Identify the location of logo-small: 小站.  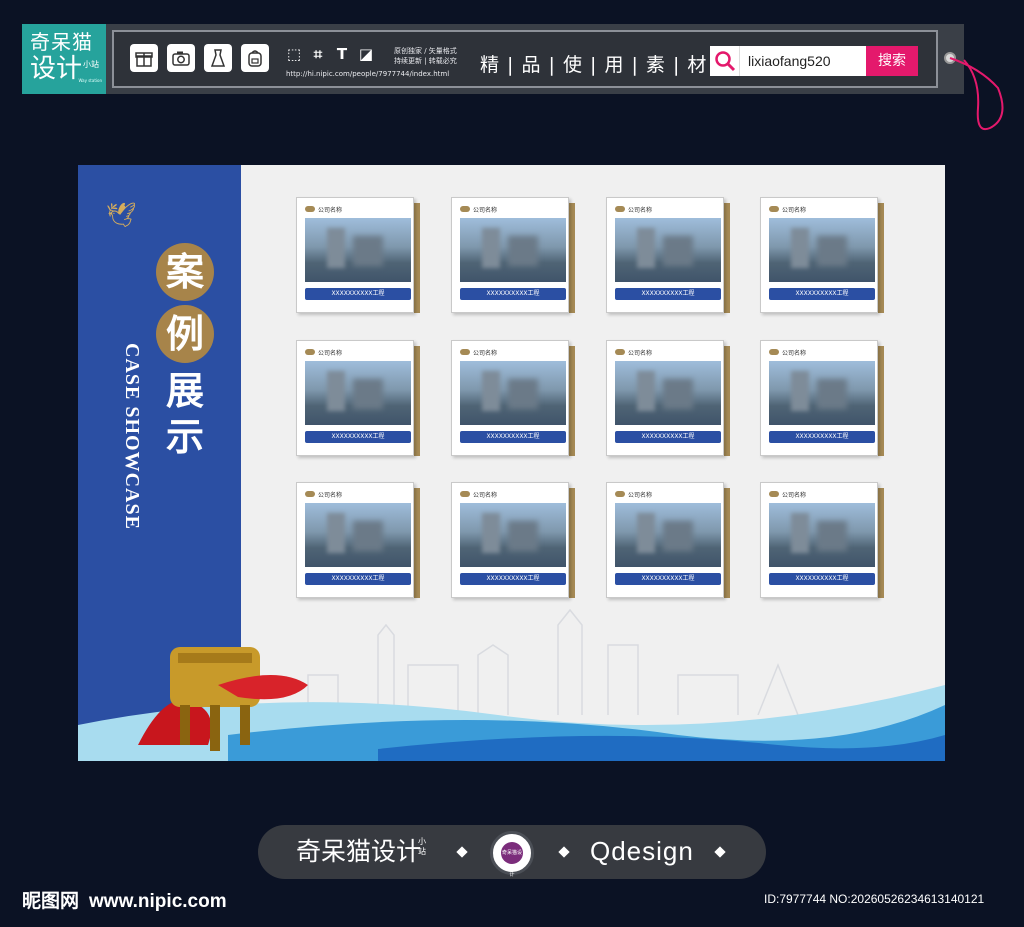
(91, 64).